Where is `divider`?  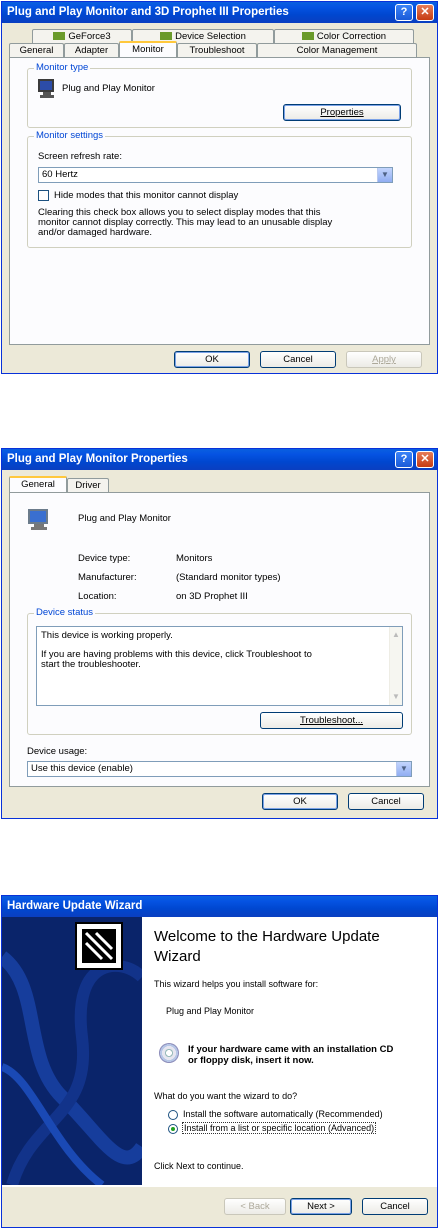
divider is located at coordinates (219, 1185).